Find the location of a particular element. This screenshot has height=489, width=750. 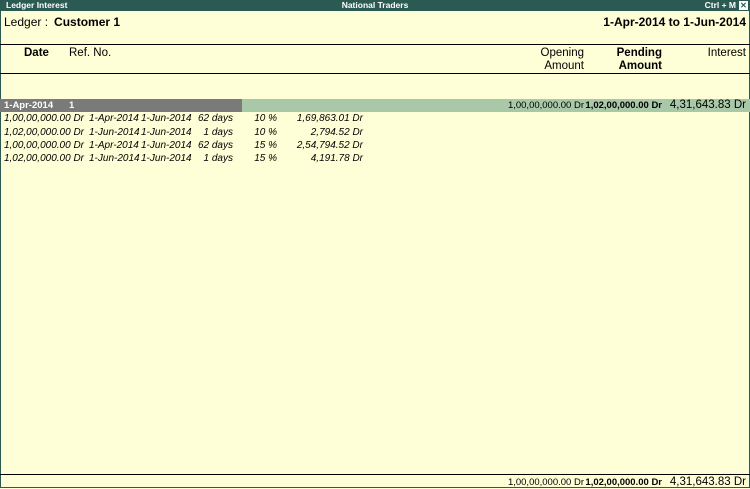

shortcut-hint: Ctrl + M is located at coordinates (720, 5).